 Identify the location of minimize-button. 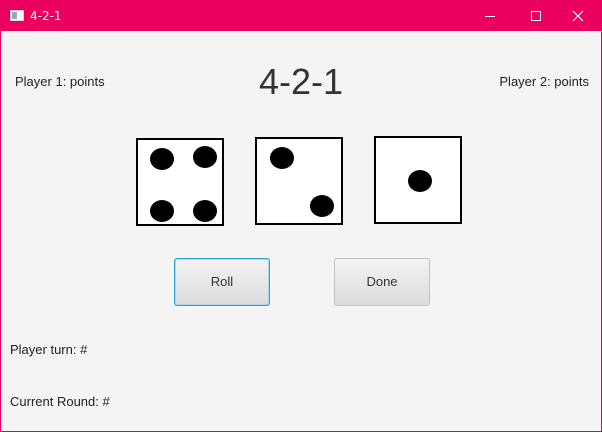
(490, 16).